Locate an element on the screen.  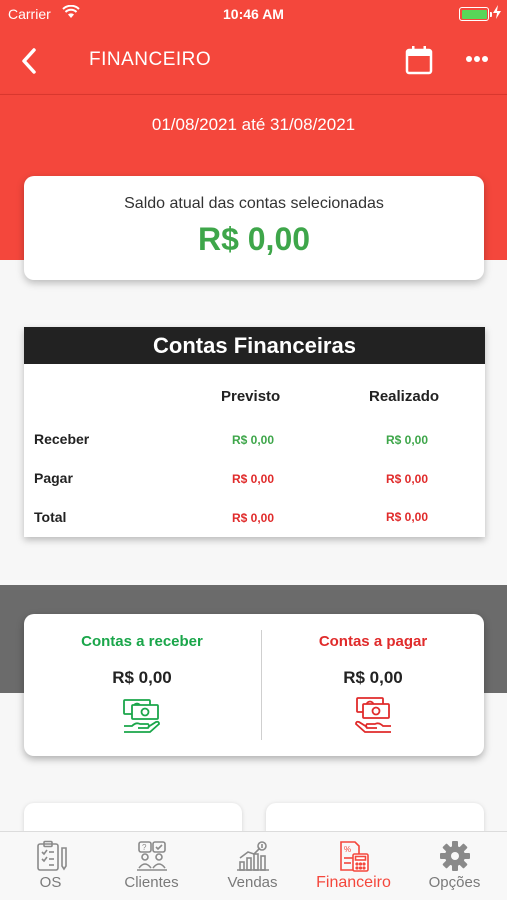
navigation-bar: FINANCEIRO is located at coordinates (253, 61).